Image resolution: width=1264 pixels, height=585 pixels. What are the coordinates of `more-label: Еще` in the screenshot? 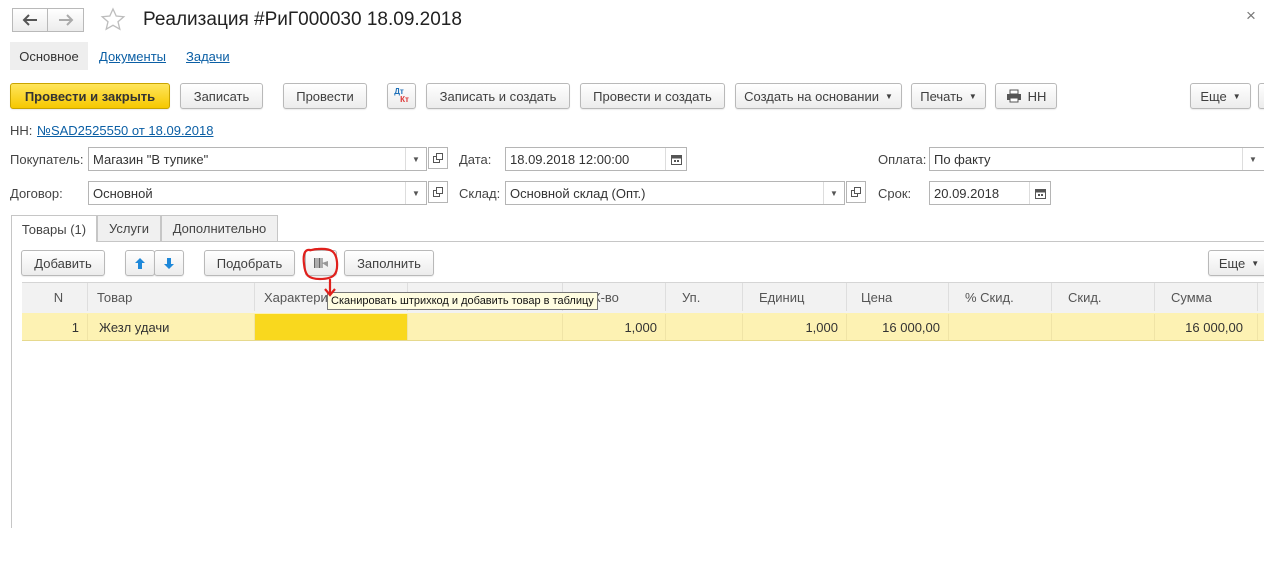 It's located at (1213, 96).